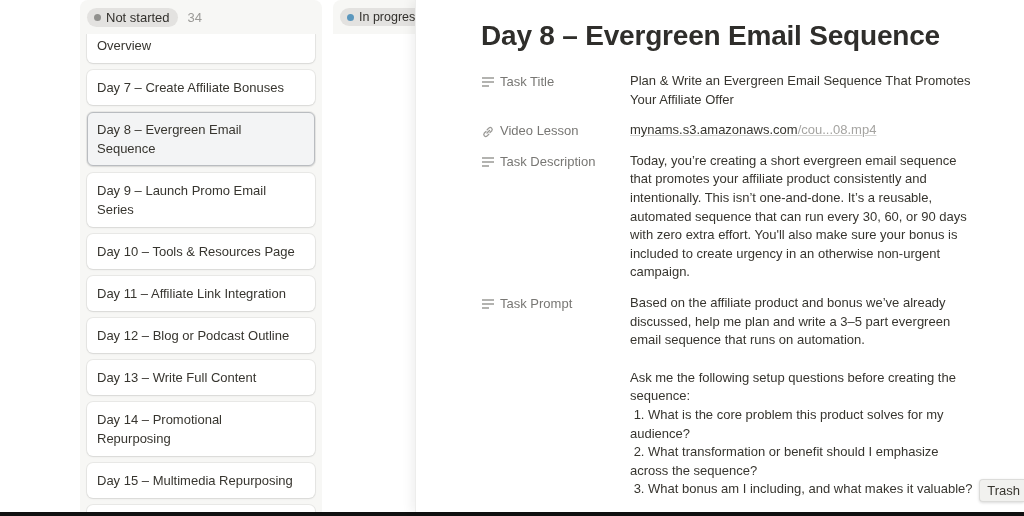 This screenshot has height=516, width=1024. I want to click on property-value: 1. What is the core problem this product solves for my audience?, so click(787, 424).